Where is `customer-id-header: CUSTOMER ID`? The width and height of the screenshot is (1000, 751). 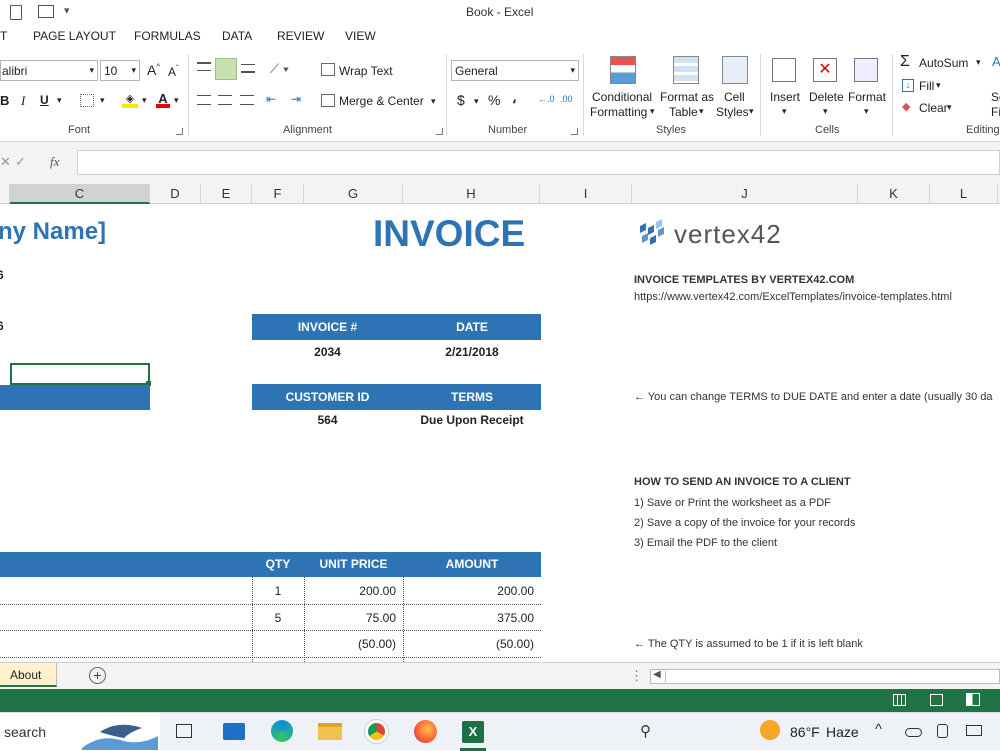
customer-id-header: CUSTOMER ID is located at coordinates (327, 397).